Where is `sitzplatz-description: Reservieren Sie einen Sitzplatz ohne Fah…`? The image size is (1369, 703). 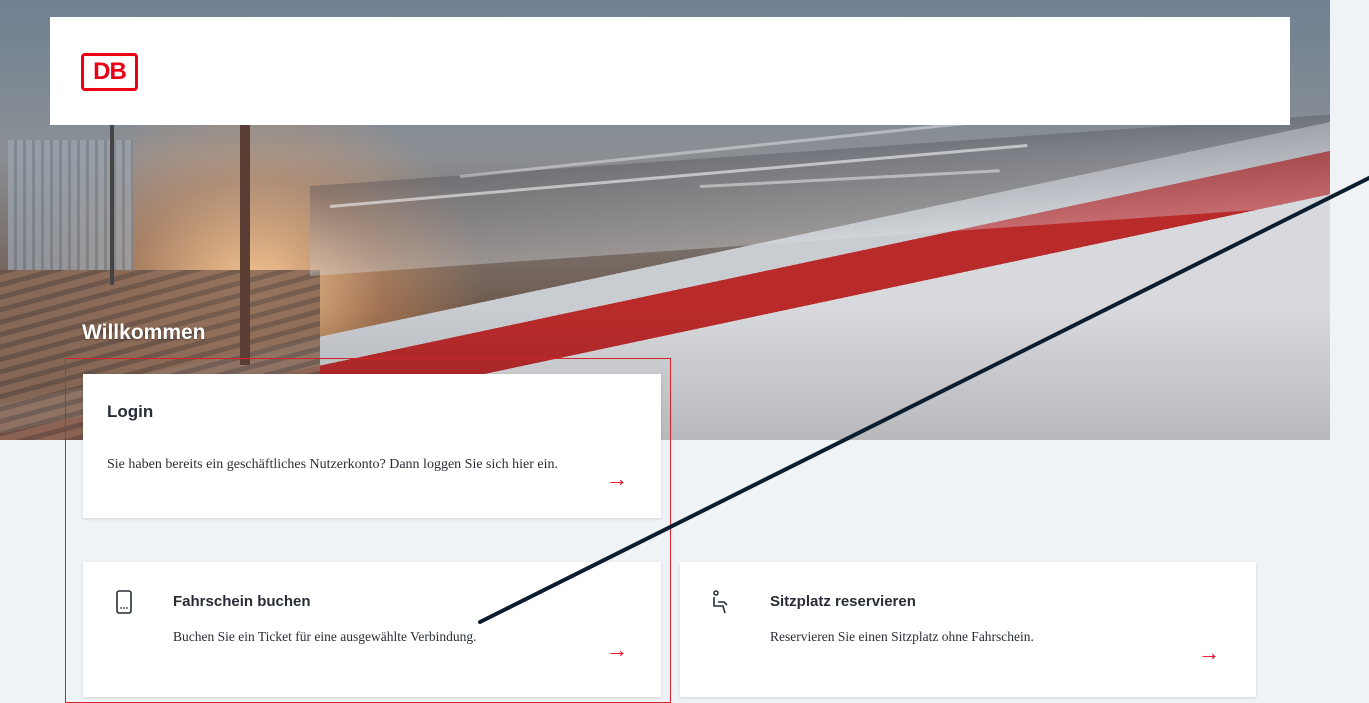 sitzplatz-description: Reservieren Sie einen Sitzplatz ohne Fah… is located at coordinates (902, 636).